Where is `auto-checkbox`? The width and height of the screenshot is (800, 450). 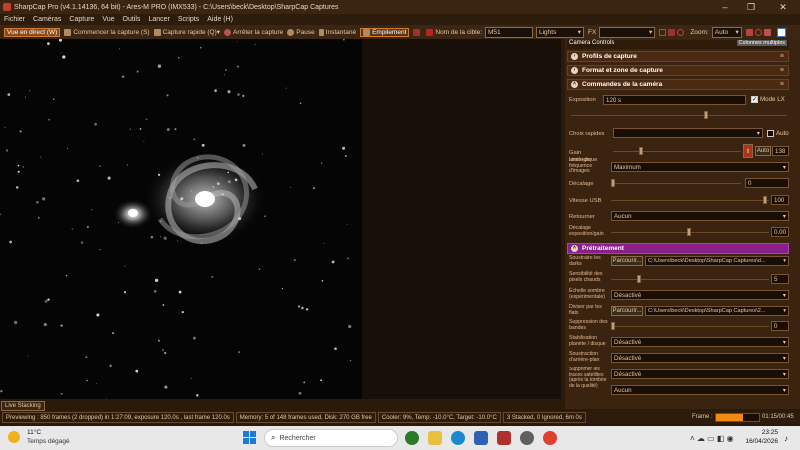 auto-checkbox is located at coordinates (770, 133).